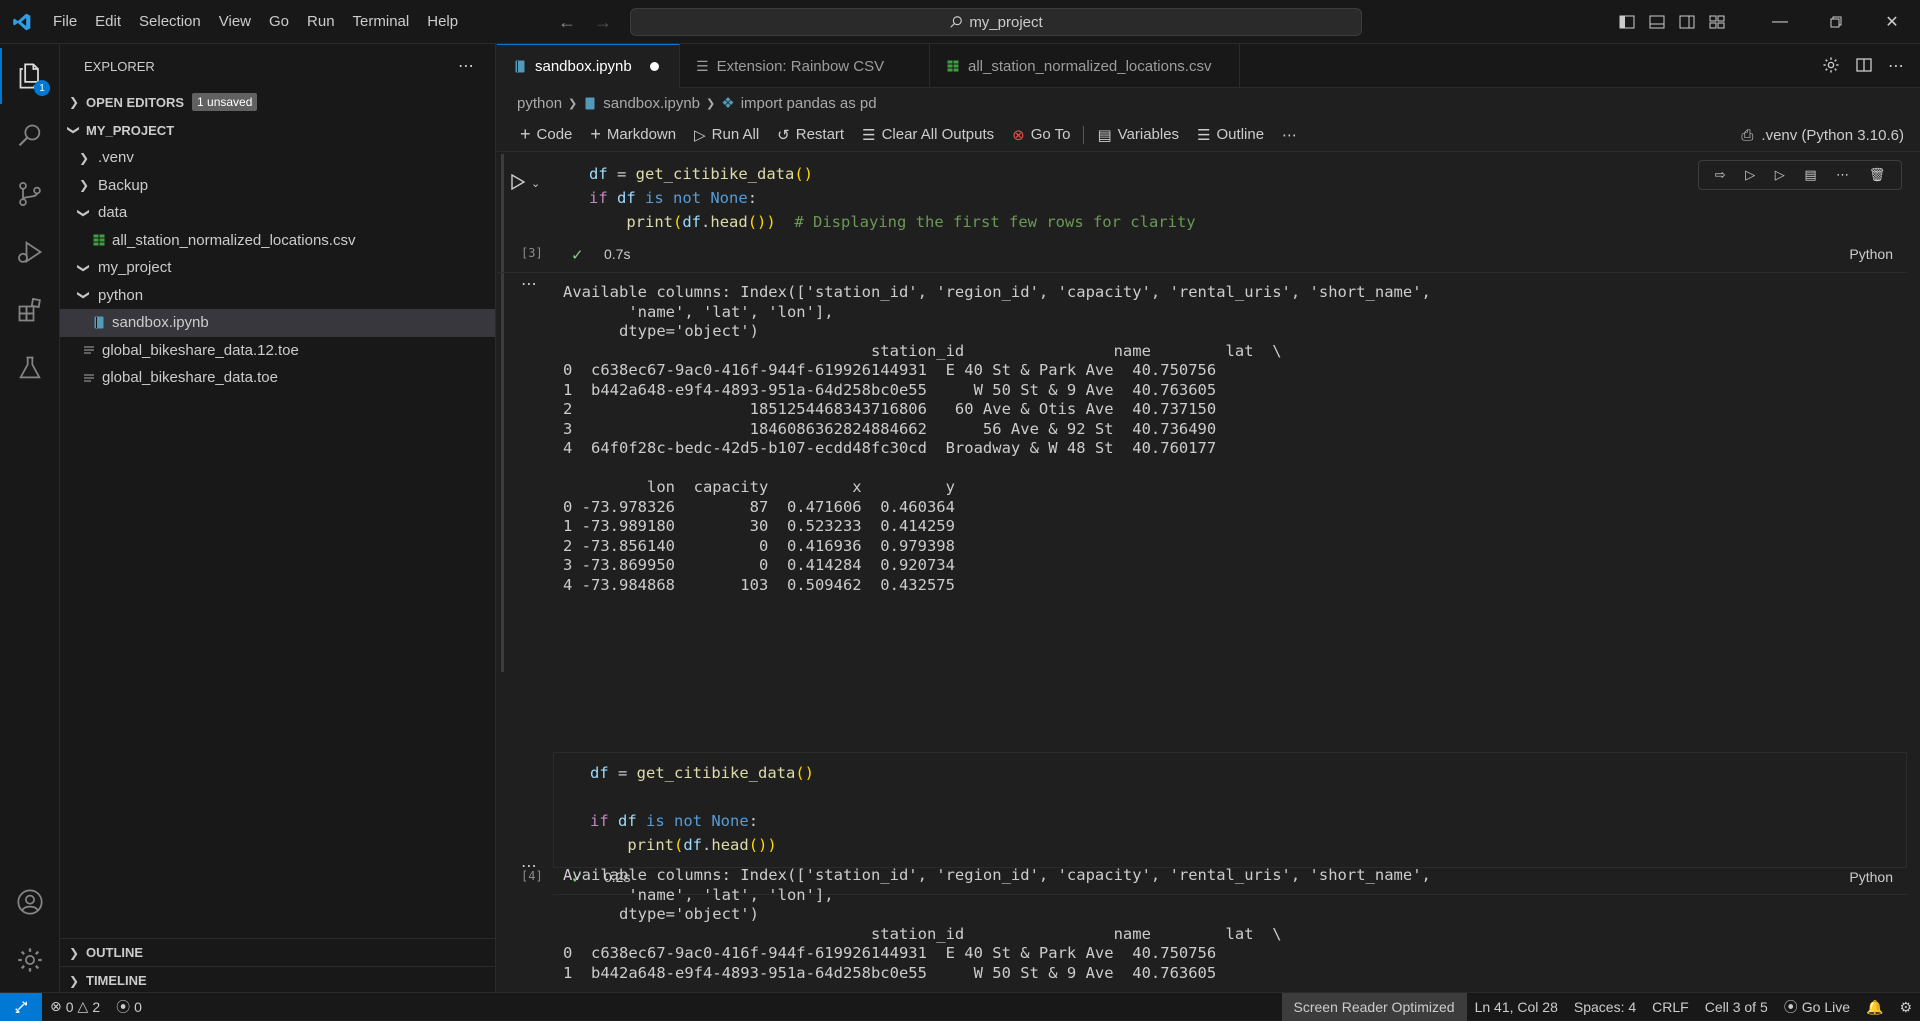 Image resolution: width=1920 pixels, height=1021 pixels. I want to click on split-editor-icon, so click(1864, 66).